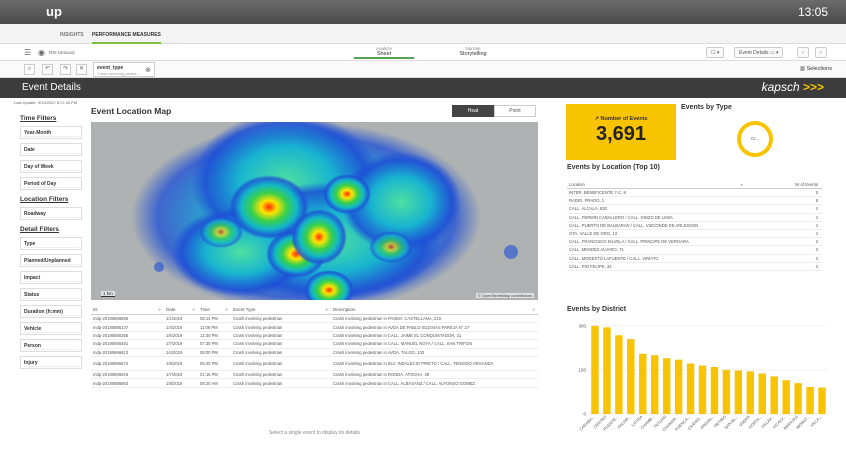 This screenshot has width=846, height=453. I want to click on heat-toggle: Heat, so click(473, 111).